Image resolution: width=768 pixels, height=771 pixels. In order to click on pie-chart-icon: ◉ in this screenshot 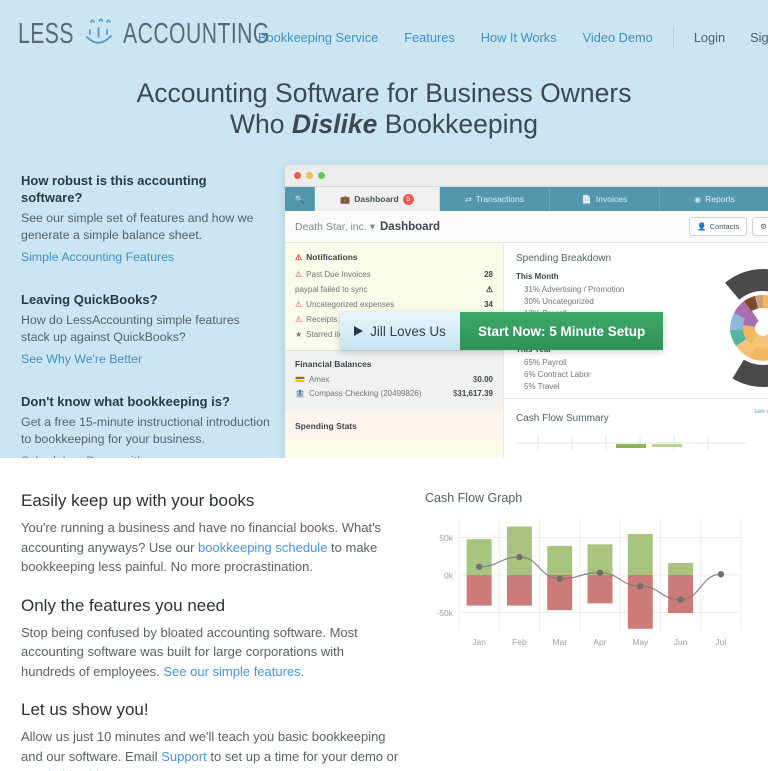, I will do `click(698, 199)`.